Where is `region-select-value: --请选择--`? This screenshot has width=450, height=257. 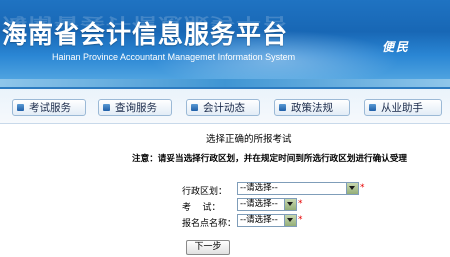
region-select-value: --请选择-- is located at coordinates (259, 188).